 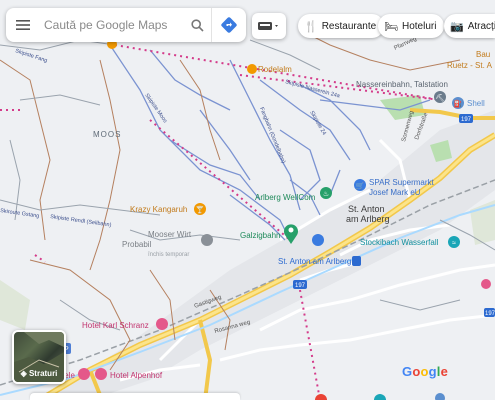 What do you see at coordinates (285, 197) in the screenshot?
I see `poi-label: Arlberg WellCom` at bounding box center [285, 197].